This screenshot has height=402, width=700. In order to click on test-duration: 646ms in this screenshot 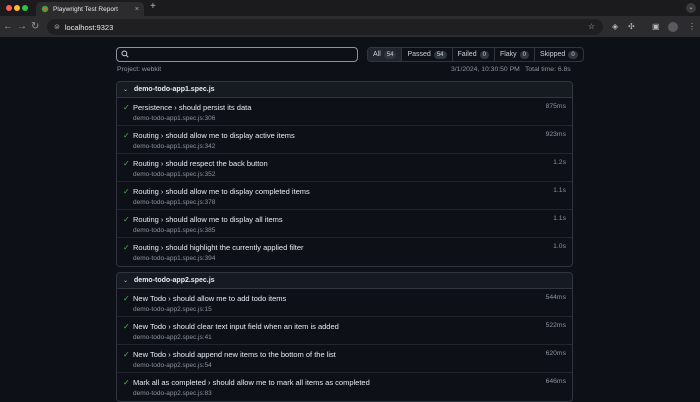, I will do `click(555, 381)`.